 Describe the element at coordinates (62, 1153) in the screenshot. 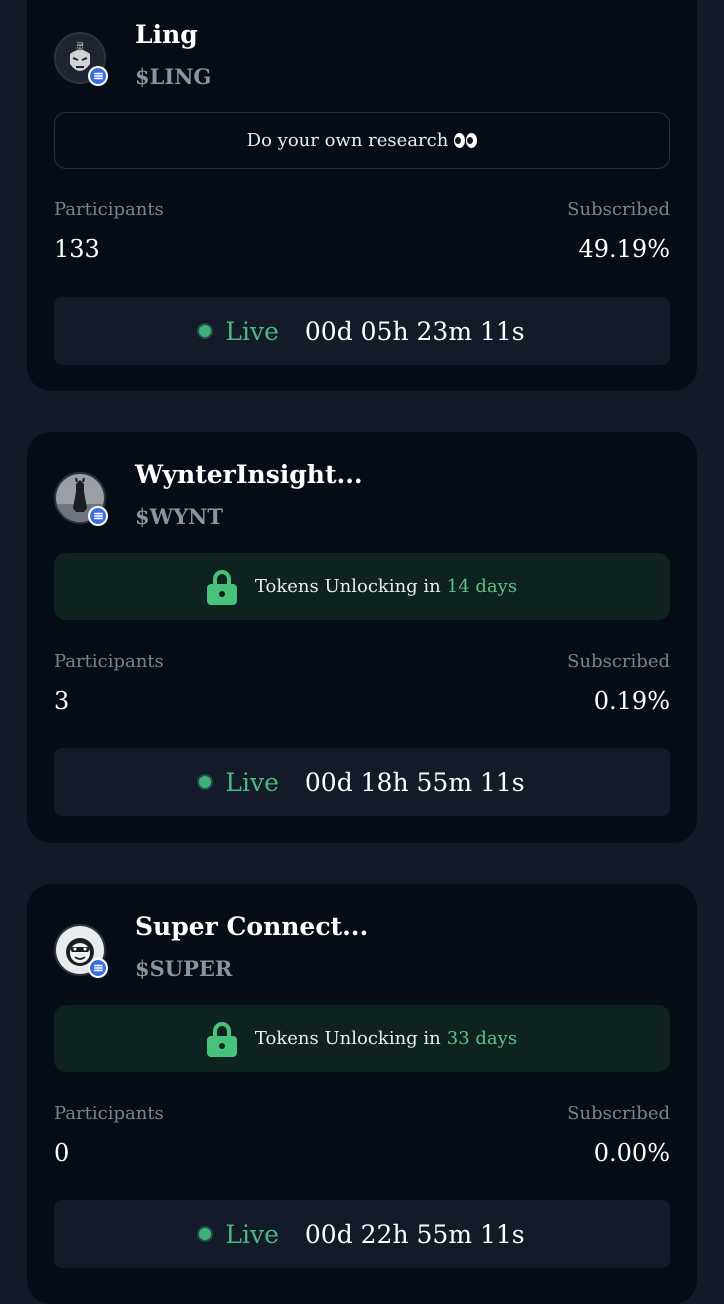

I see `participants-value: 0` at that location.